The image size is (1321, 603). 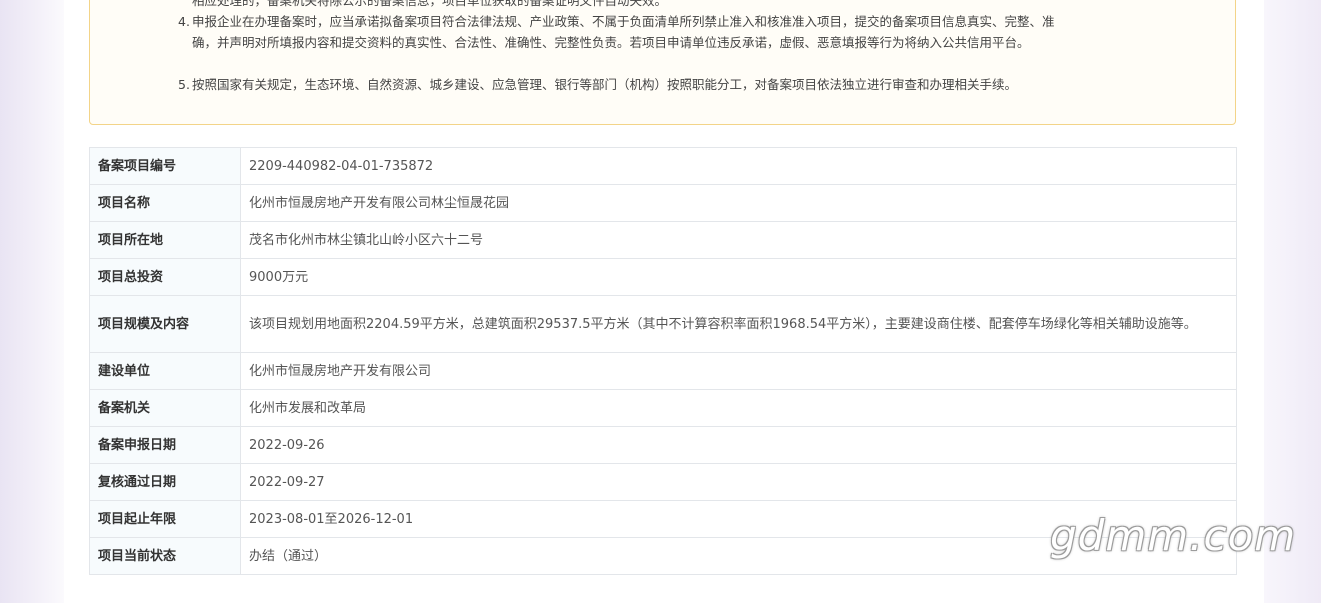 I want to click on notice-item-5-number: 5., so click(x=184, y=84).